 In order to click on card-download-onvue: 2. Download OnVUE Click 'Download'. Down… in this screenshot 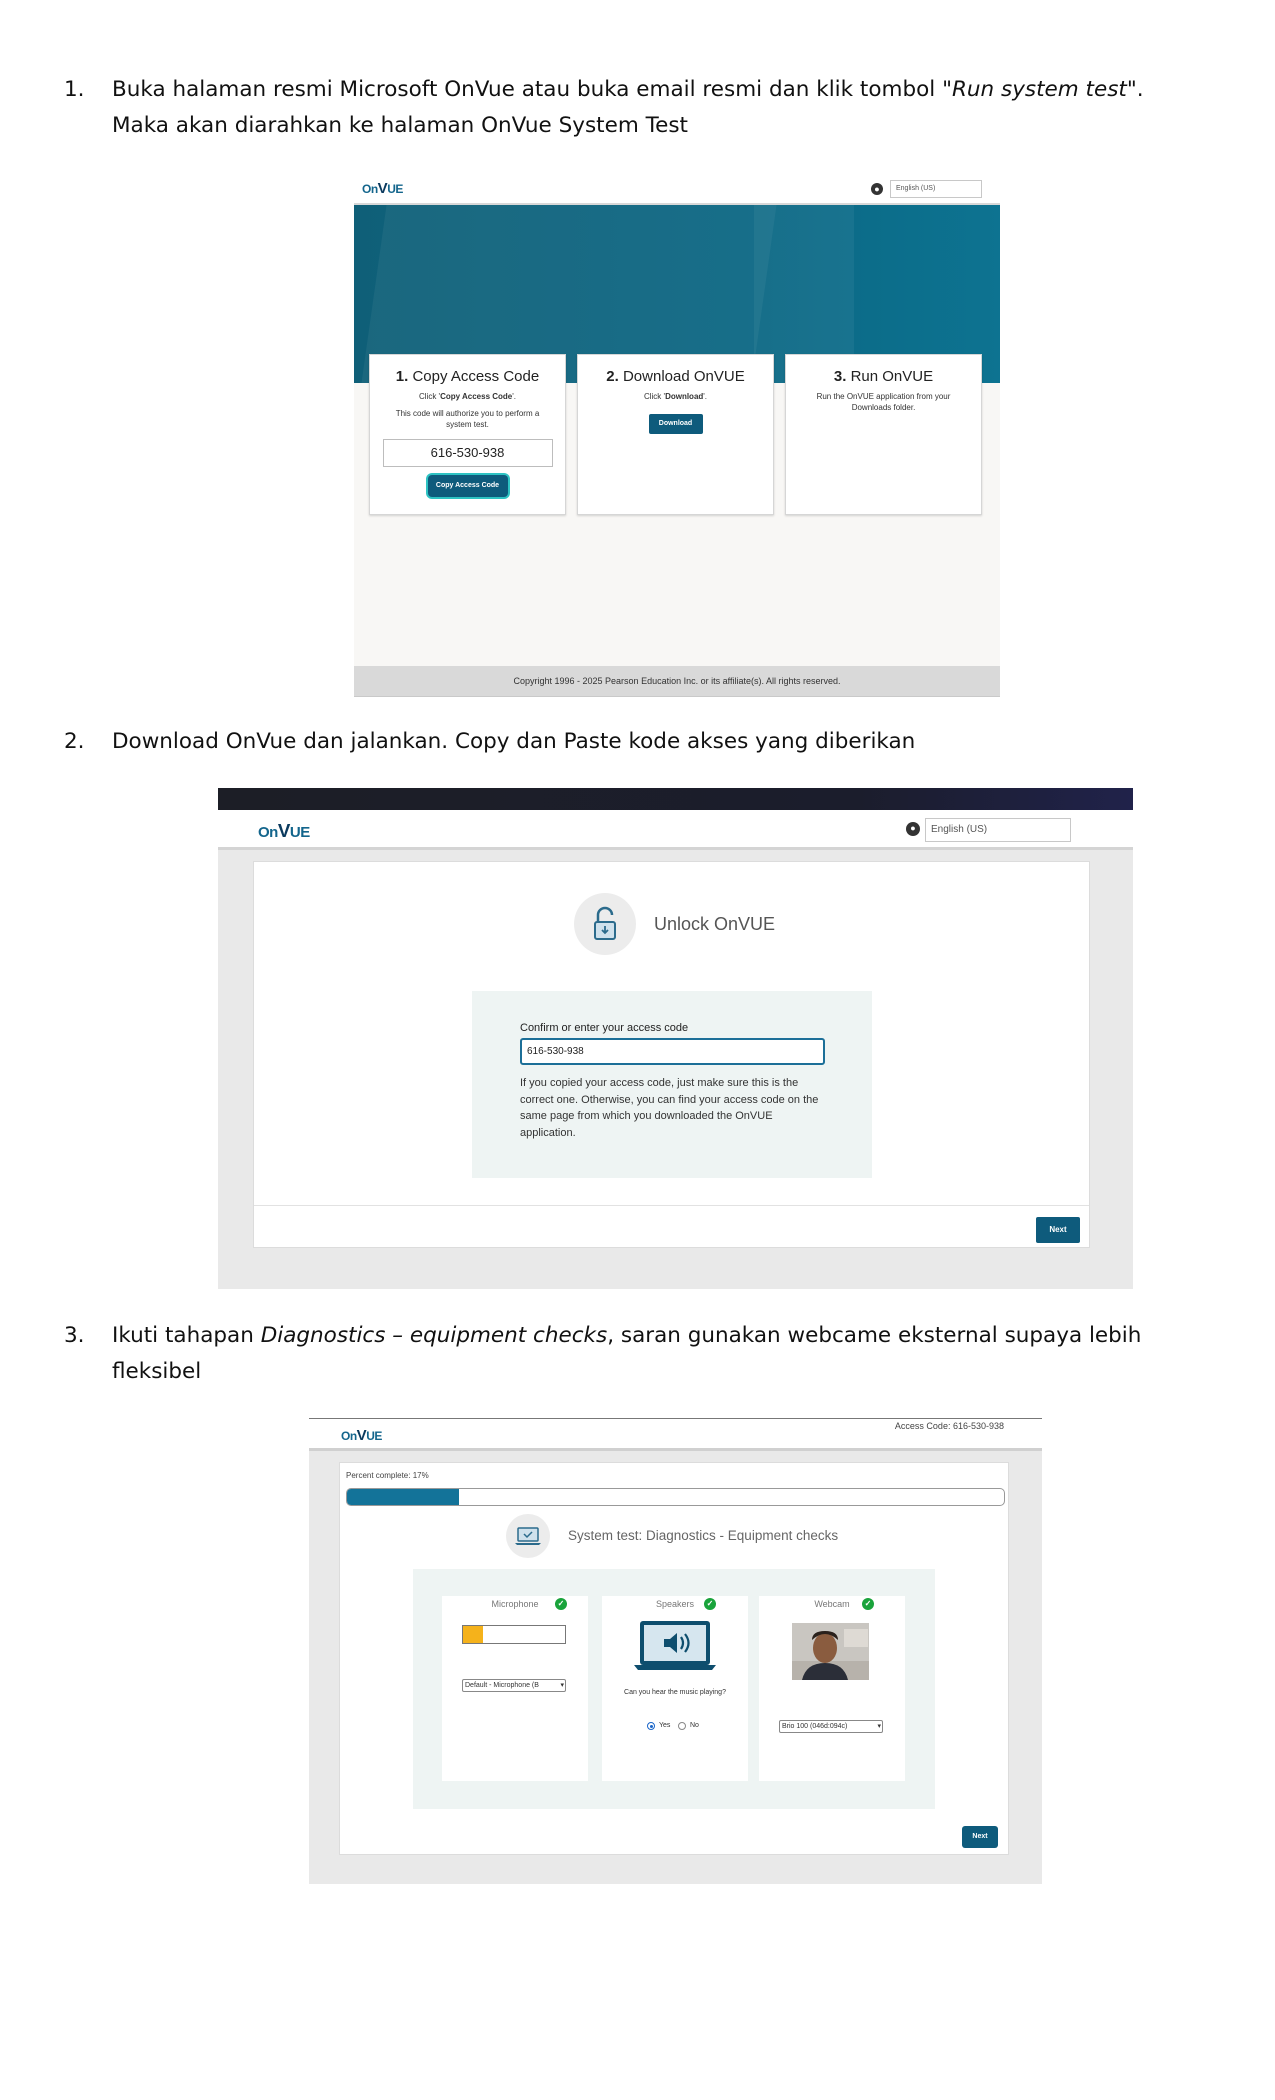, I will do `click(675, 434)`.